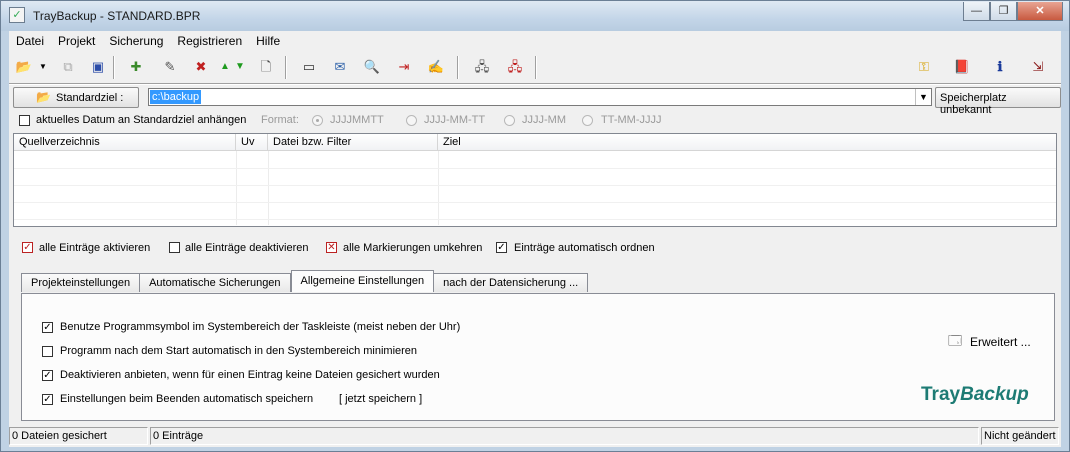 This screenshot has height=452, width=1070. I want to click on format-option-label: TT-MM-JJJJ, so click(631, 120).